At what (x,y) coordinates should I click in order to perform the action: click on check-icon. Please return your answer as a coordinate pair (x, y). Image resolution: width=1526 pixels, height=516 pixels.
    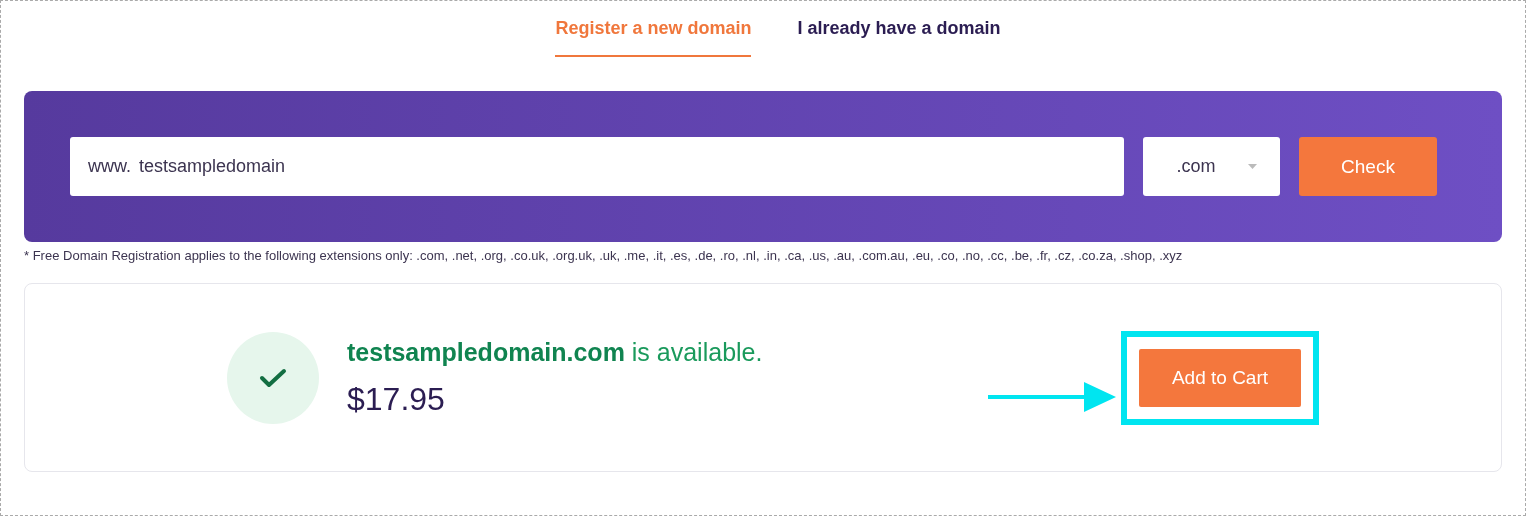
    Looking at the image, I should click on (273, 377).